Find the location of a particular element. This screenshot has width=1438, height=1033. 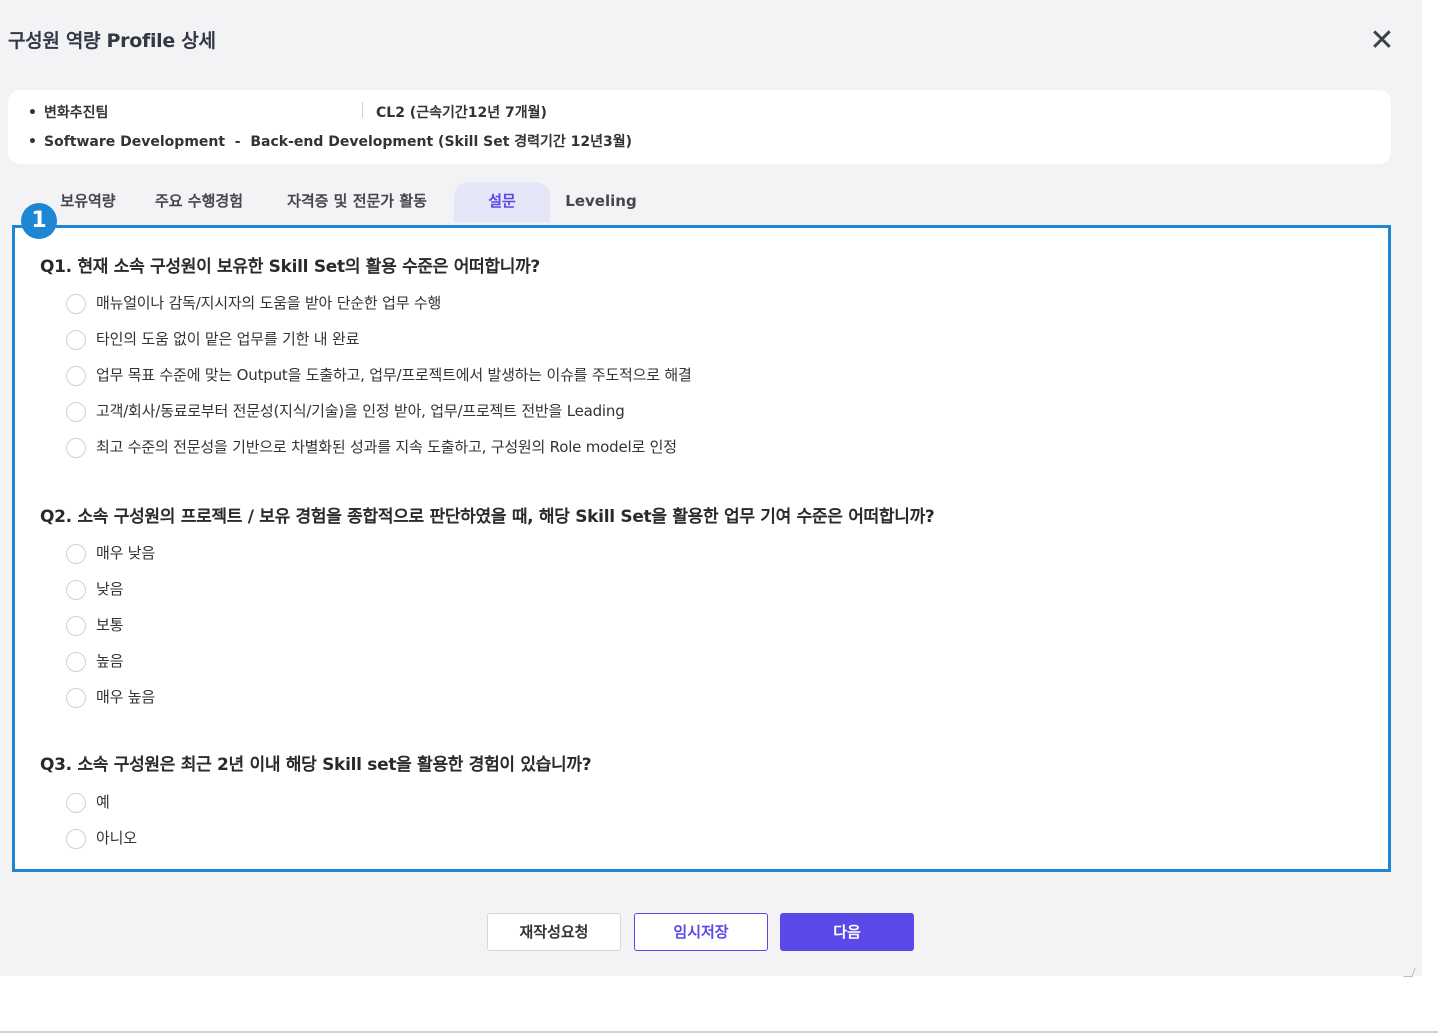

divider is located at coordinates (362, 110).